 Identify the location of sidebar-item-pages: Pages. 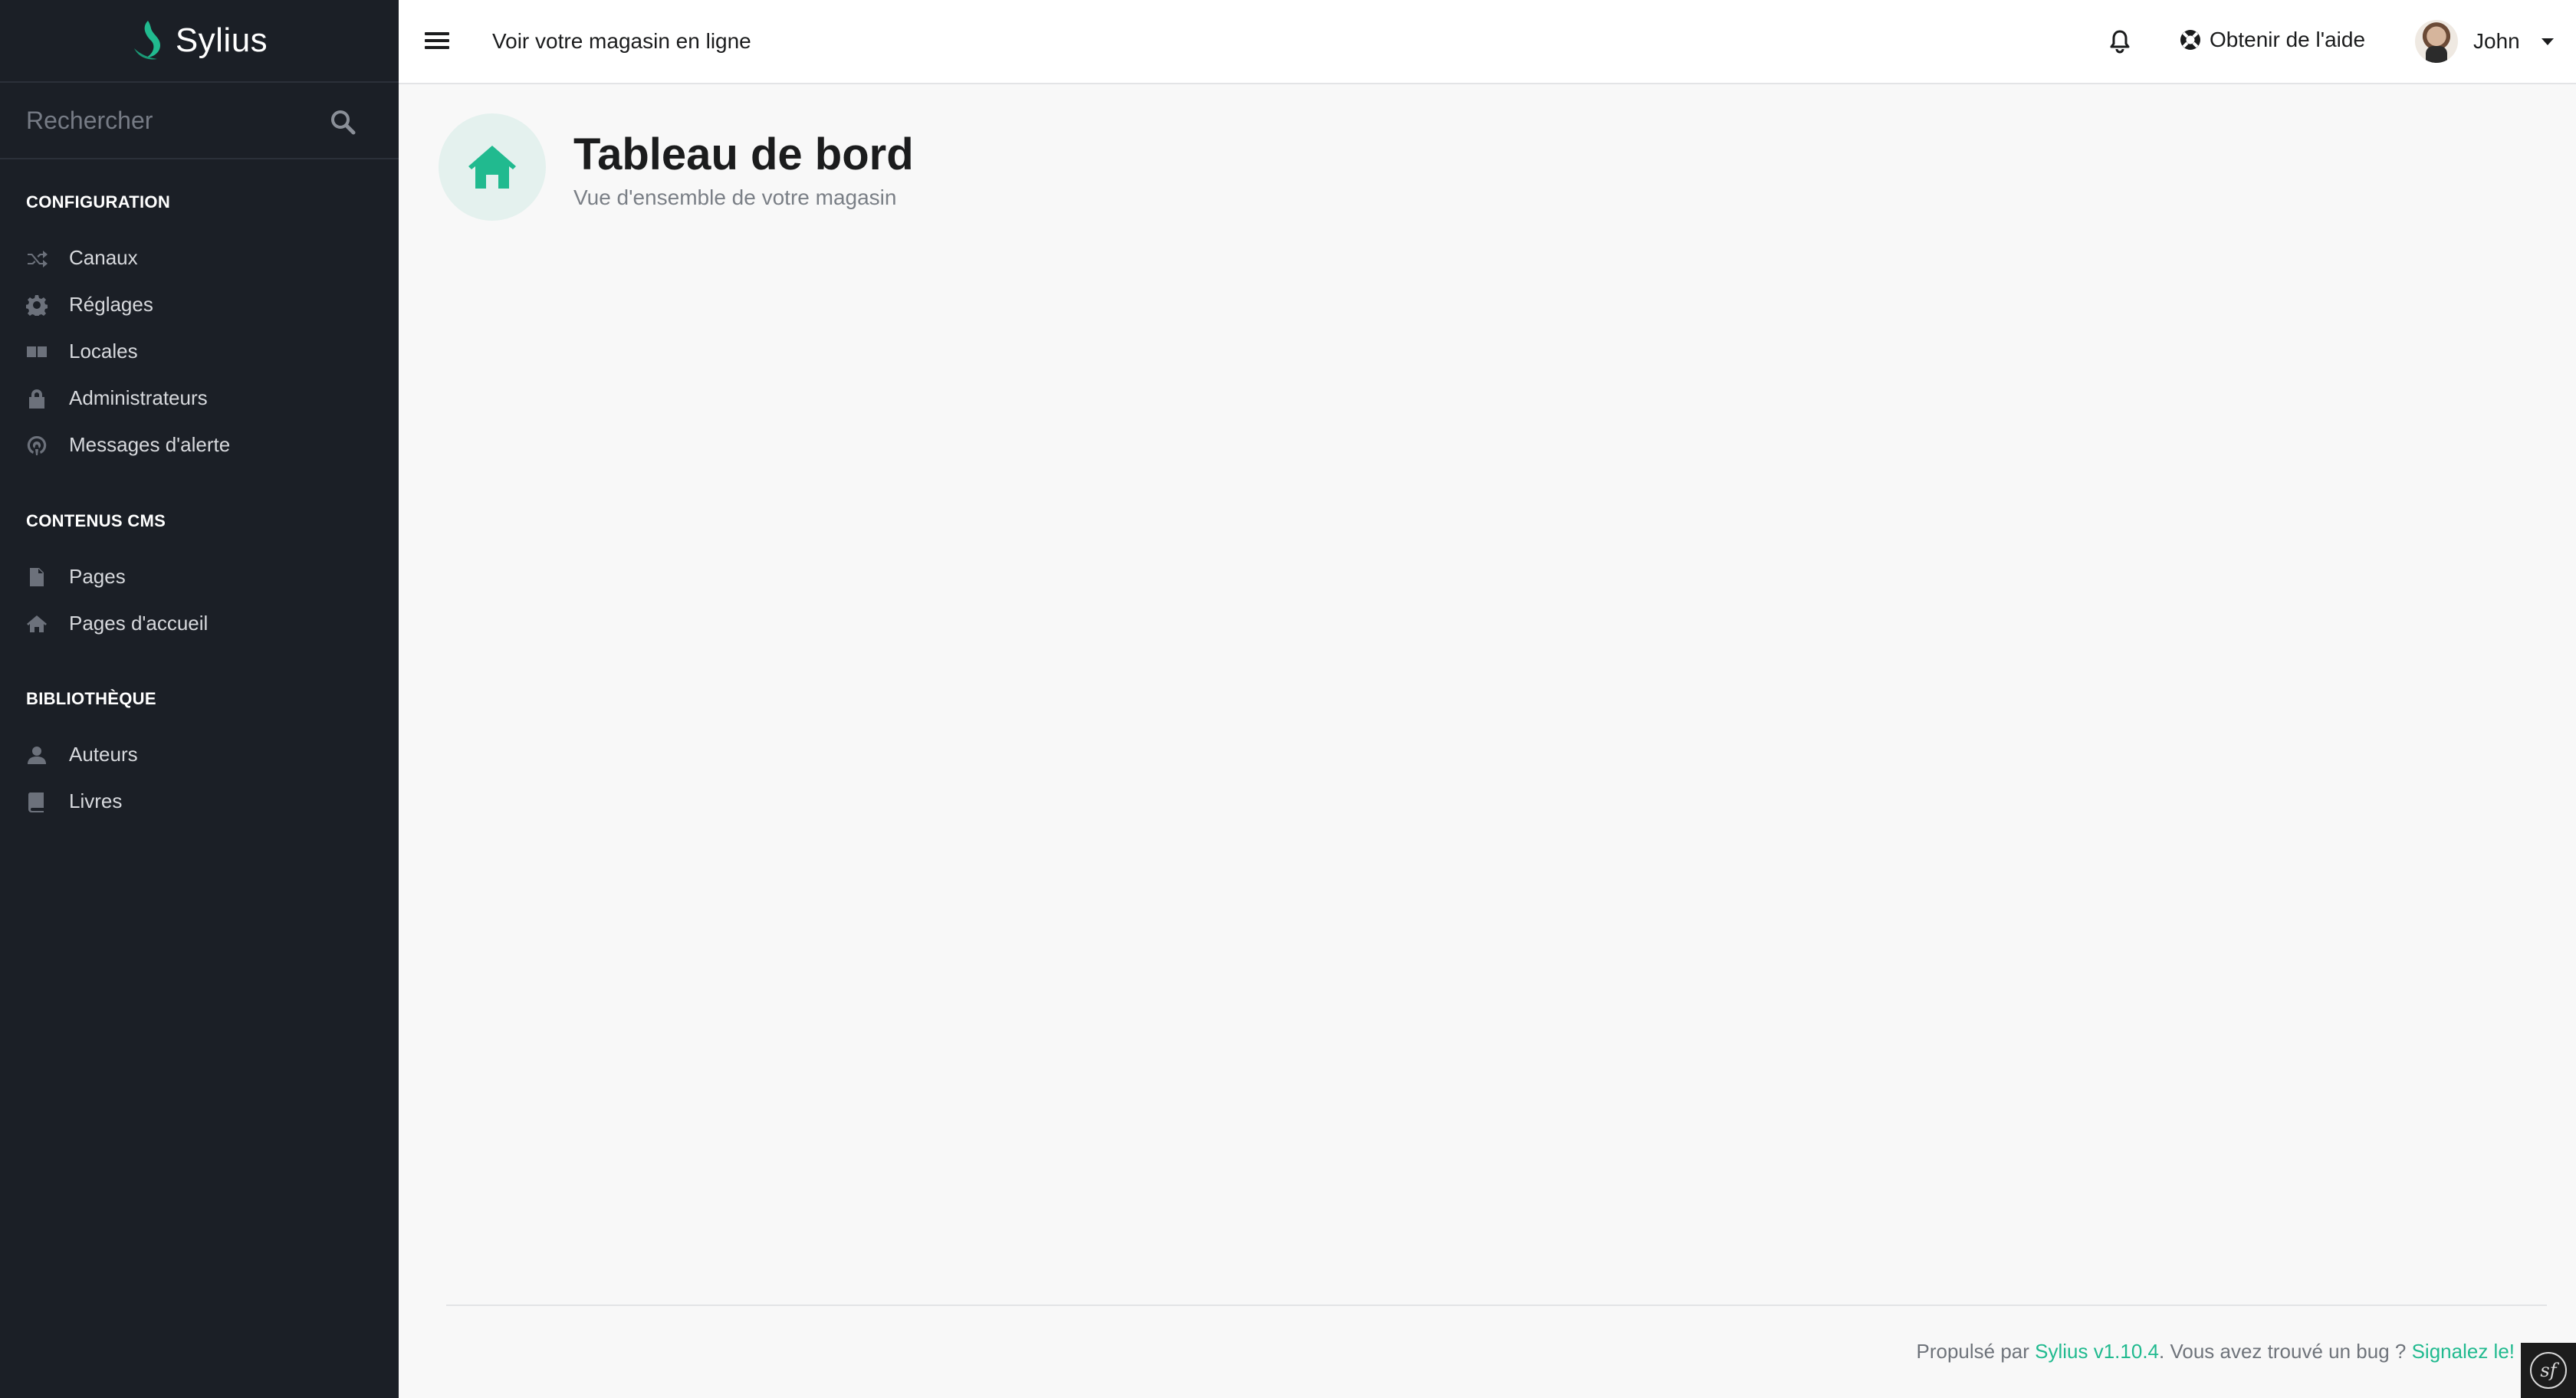
(199, 576).